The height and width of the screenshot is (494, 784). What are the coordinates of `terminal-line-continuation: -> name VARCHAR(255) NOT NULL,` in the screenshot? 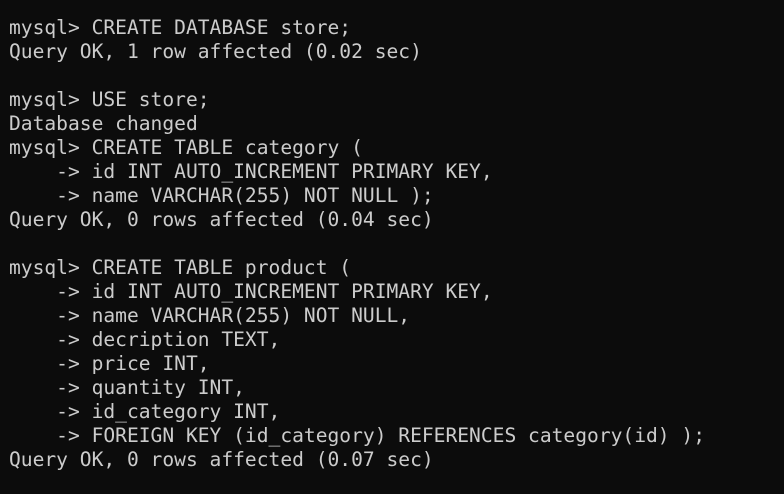 It's located at (210, 315).